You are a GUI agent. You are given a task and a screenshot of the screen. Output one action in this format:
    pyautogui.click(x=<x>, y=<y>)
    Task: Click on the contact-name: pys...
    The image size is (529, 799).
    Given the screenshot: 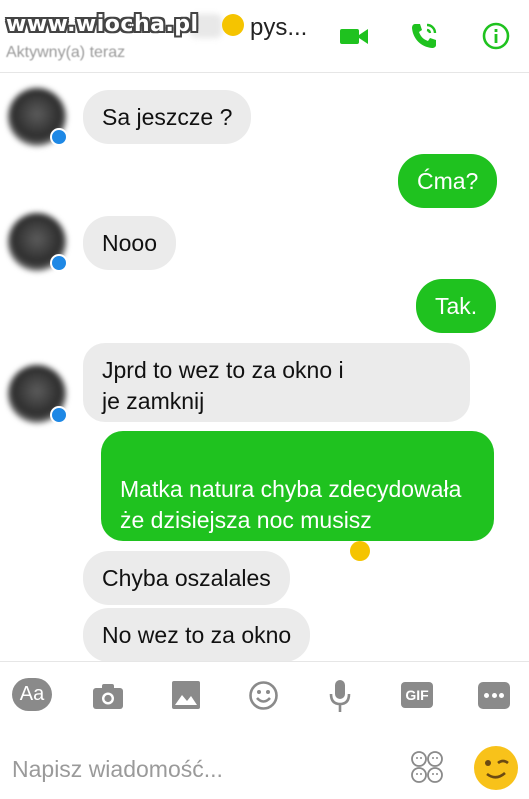 What is the action you would take?
    pyautogui.click(x=278, y=28)
    